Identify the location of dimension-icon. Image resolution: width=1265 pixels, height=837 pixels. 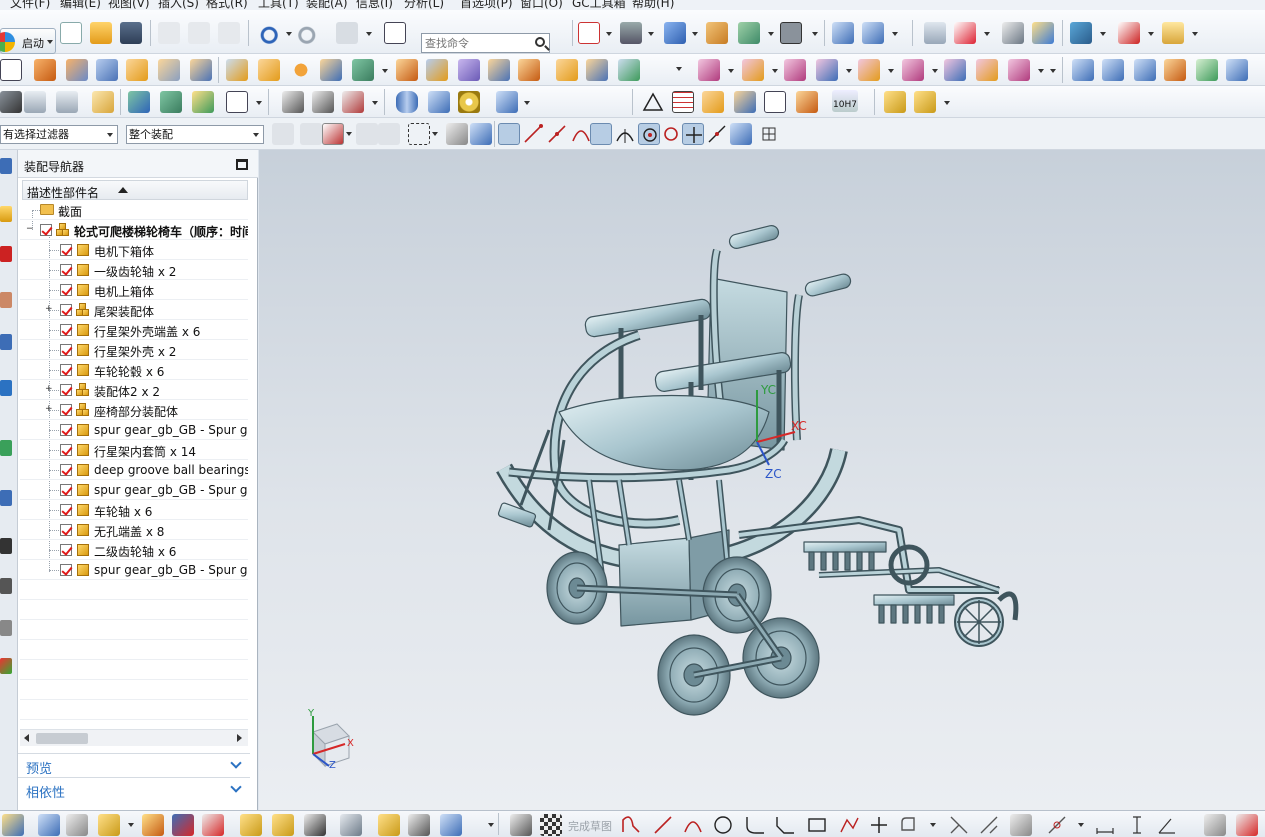
(1105, 825).